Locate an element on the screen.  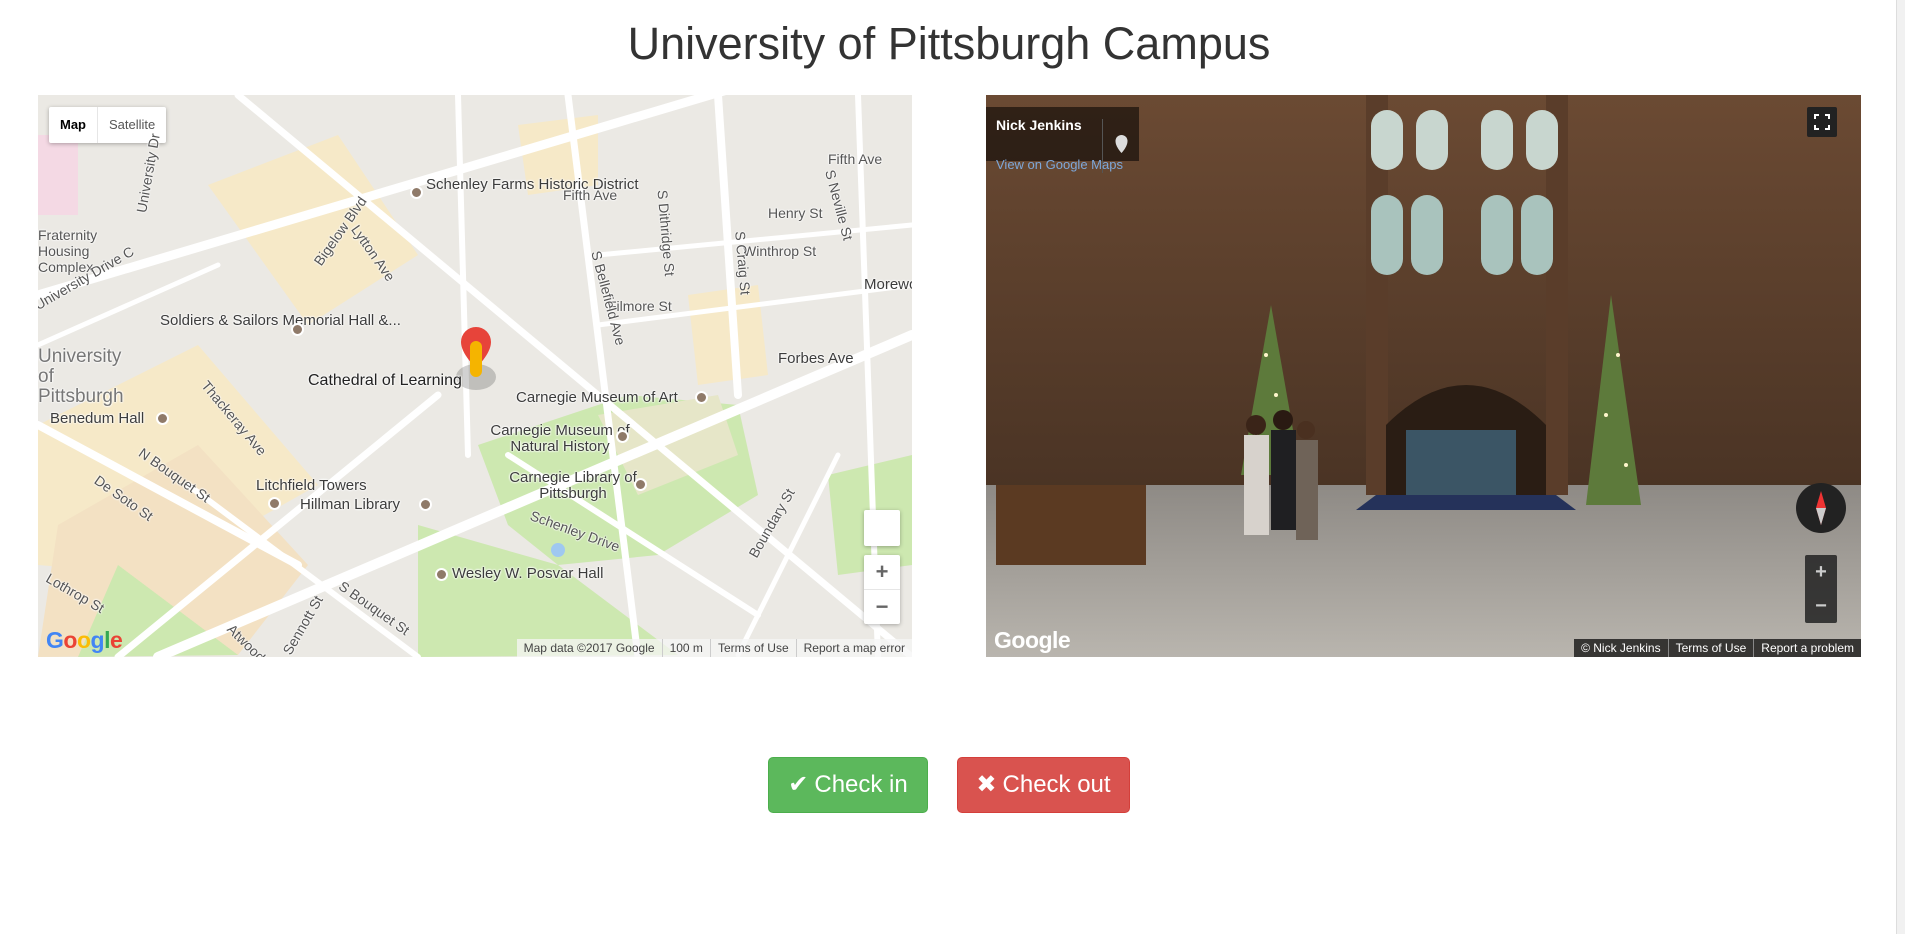
place-label: Carnegie Library of Pittsburgh is located at coordinates (573, 486).